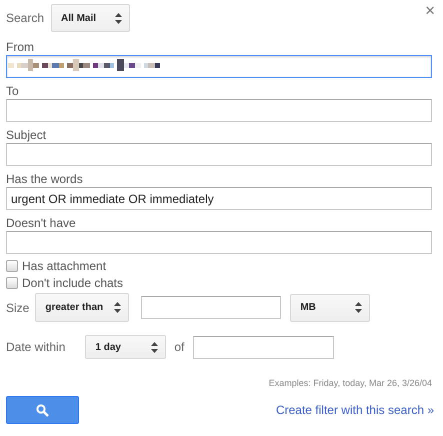 The height and width of the screenshot is (436, 443). I want to click on field-label: Has the words, so click(45, 179).